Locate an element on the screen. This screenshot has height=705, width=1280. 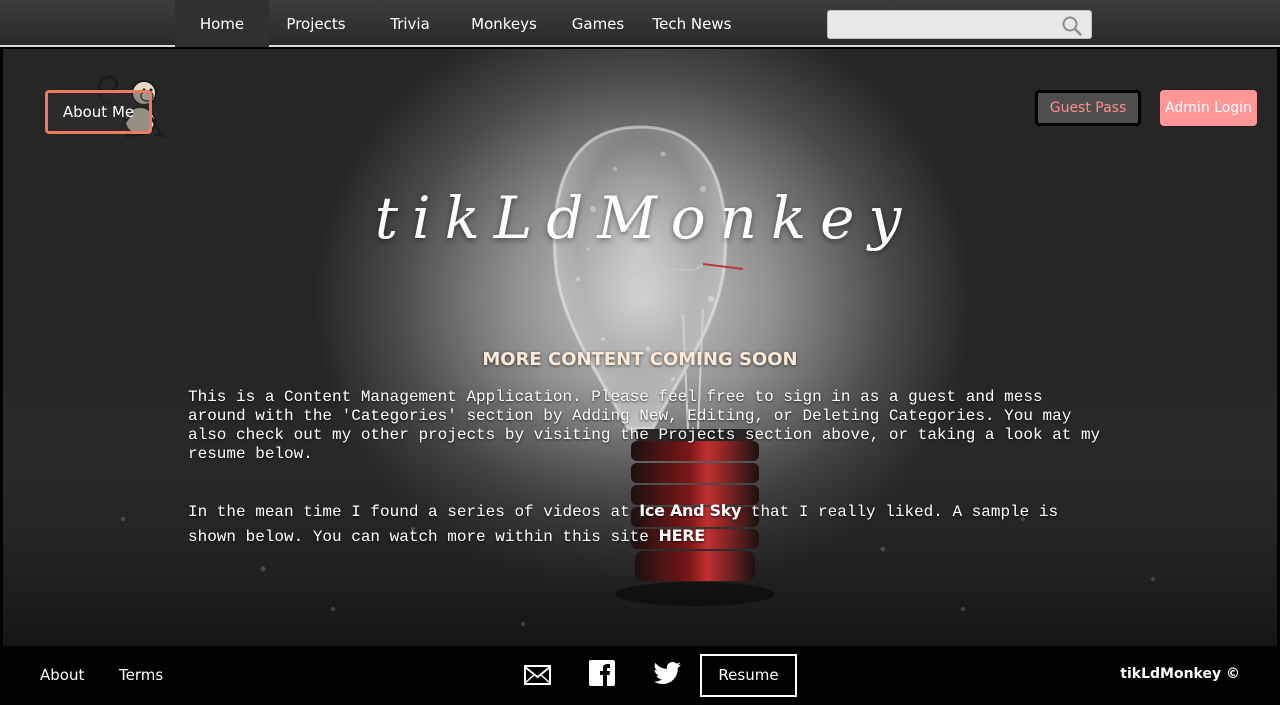
admin-login-button: Admin Login is located at coordinates (1208, 108).